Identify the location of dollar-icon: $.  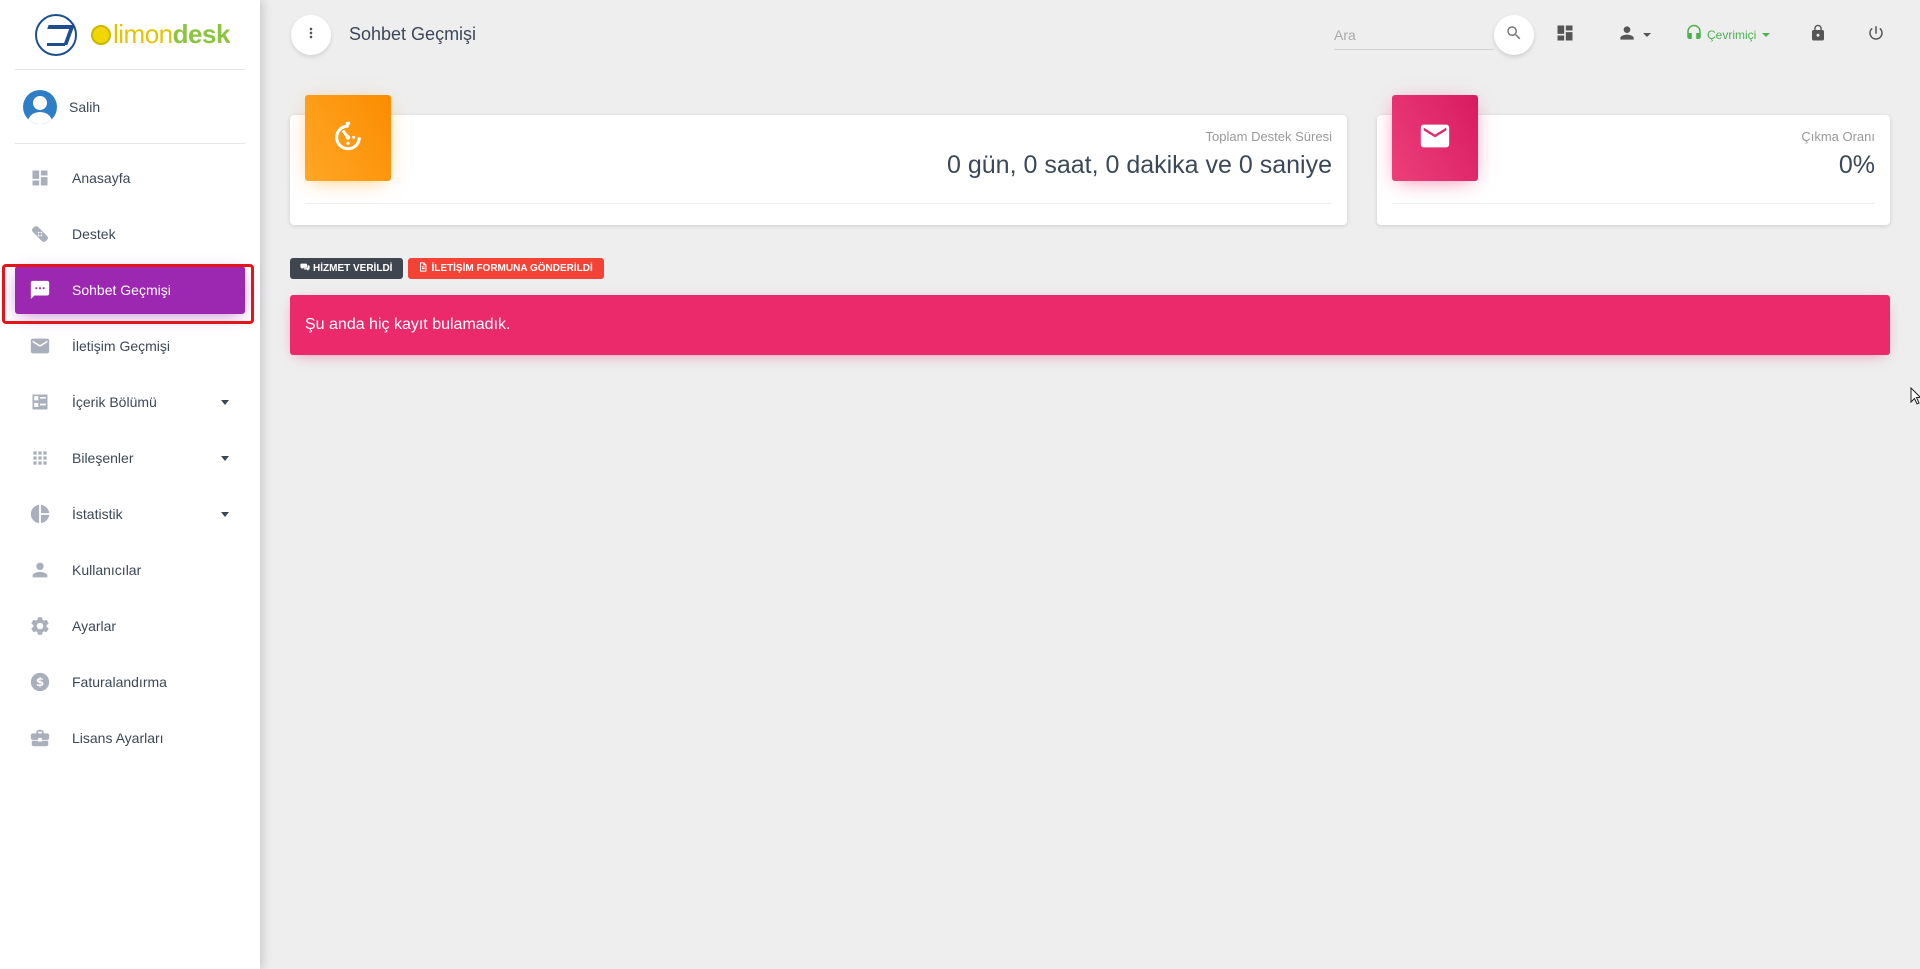
(40, 682).